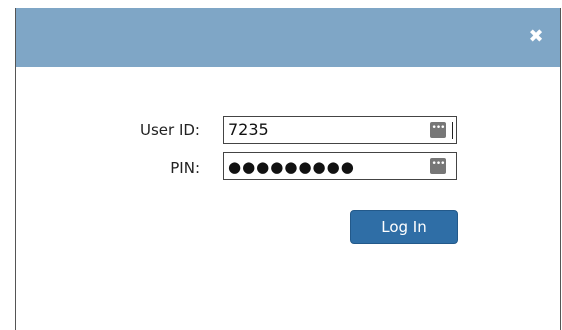 The image size is (562, 330). What do you see at coordinates (291, 167) in the screenshot?
I see `pin-masked-value: ●●●●●●●●●` at bounding box center [291, 167].